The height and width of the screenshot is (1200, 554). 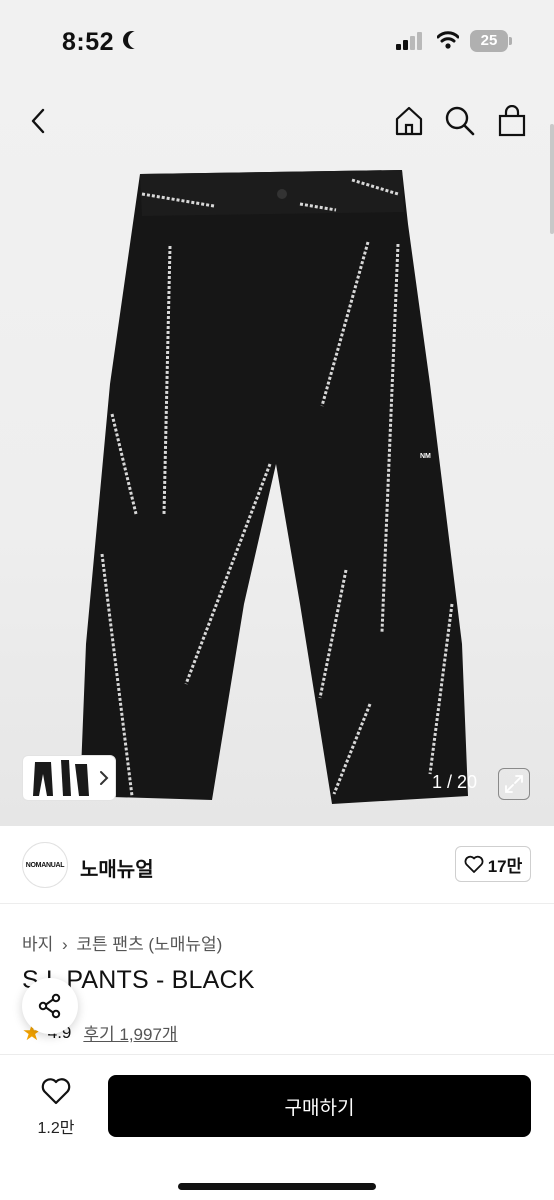 I want to click on search-button, so click(x=460, y=121).